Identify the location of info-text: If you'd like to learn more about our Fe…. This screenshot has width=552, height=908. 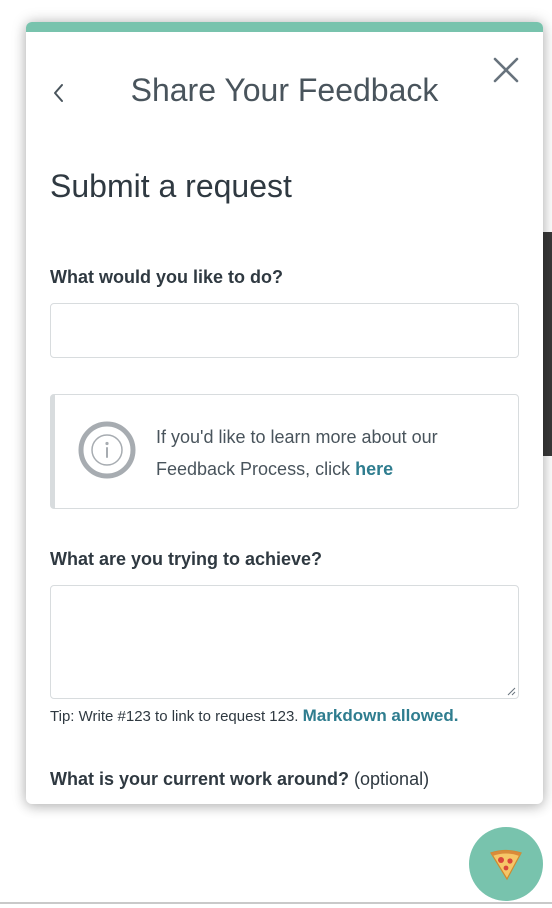
(326, 453).